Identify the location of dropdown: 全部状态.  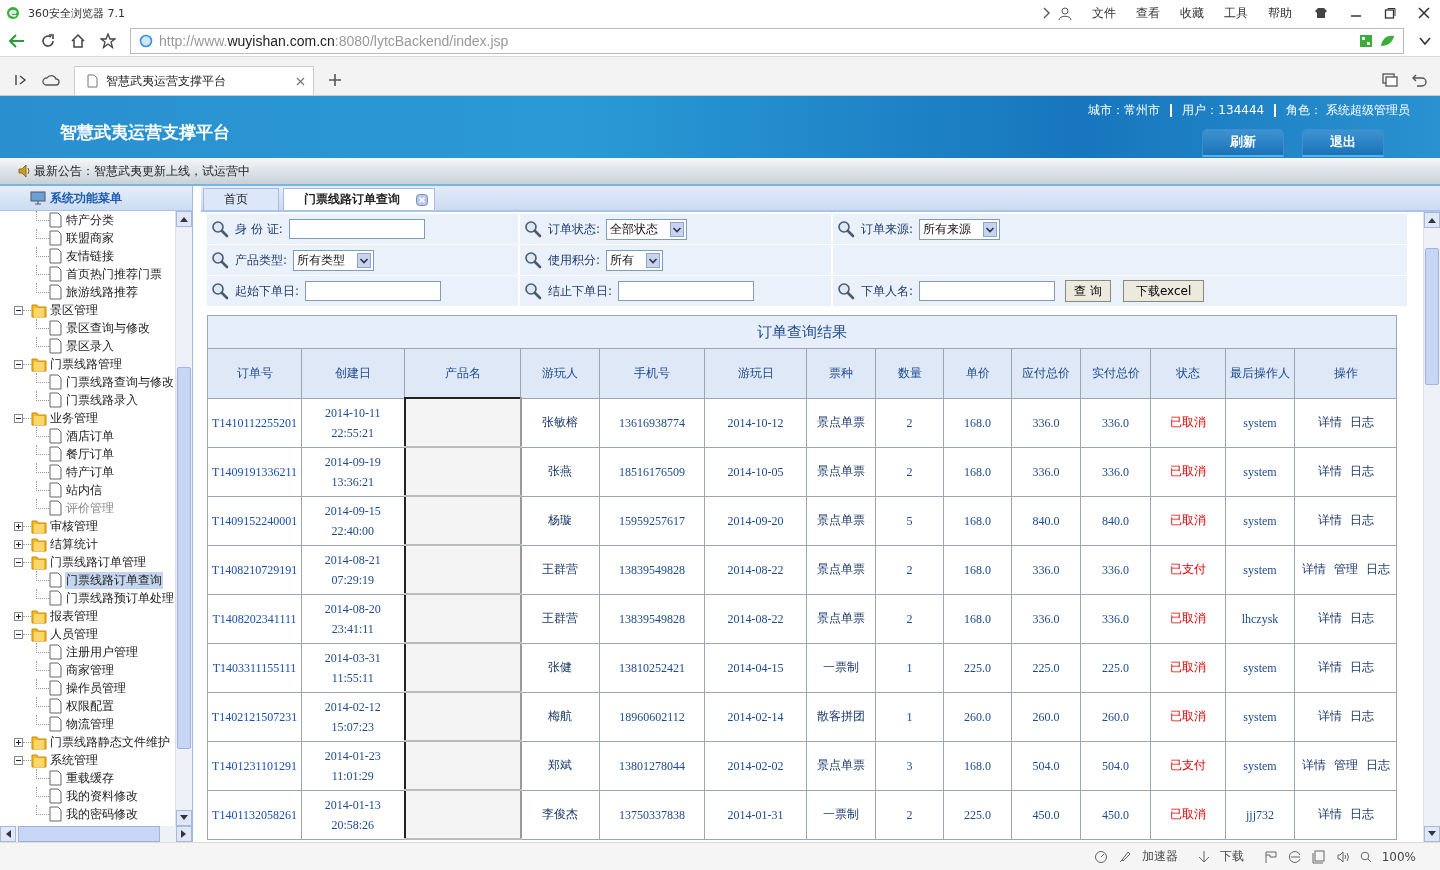
(647, 229).